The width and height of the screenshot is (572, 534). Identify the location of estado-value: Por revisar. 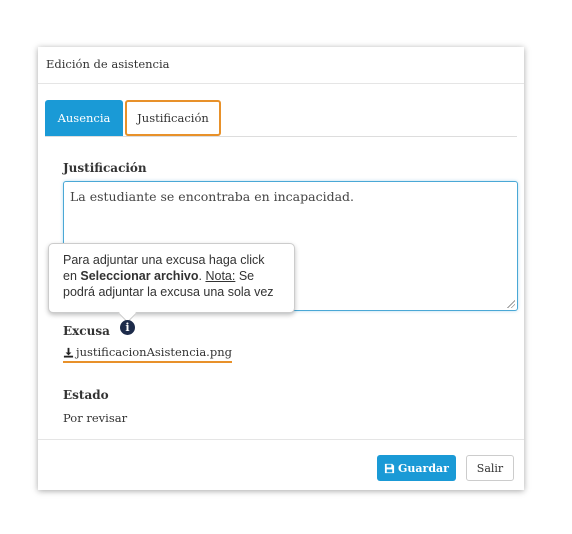
(95, 418).